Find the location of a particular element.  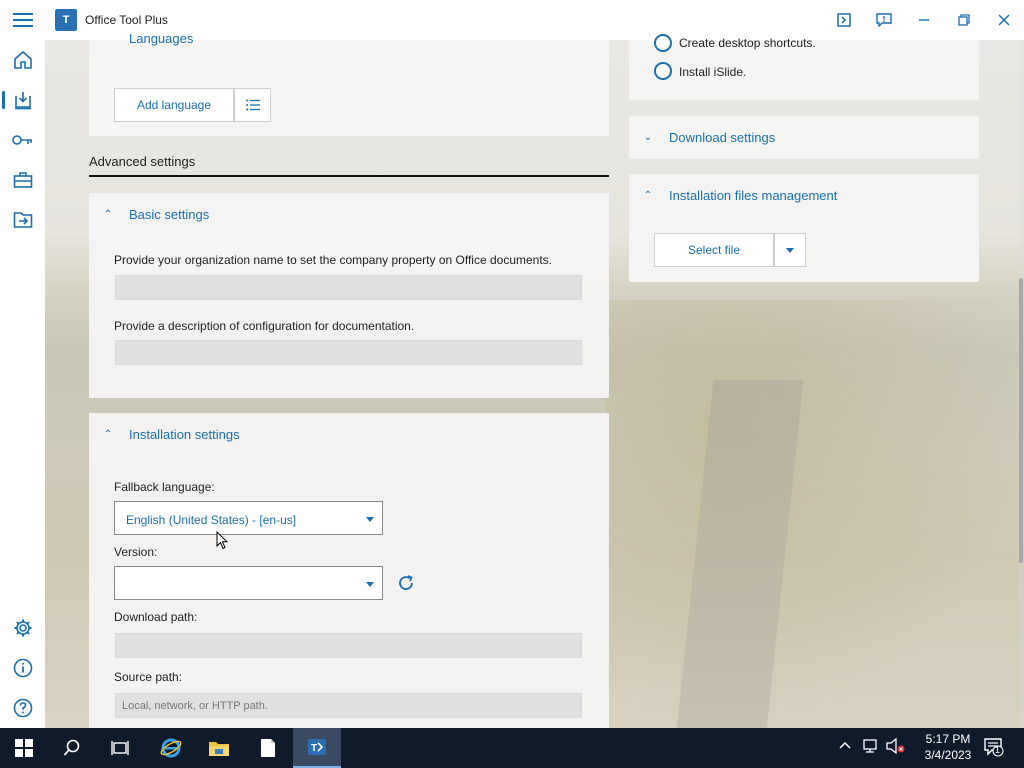

nav-settings is located at coordinates (22, 628).